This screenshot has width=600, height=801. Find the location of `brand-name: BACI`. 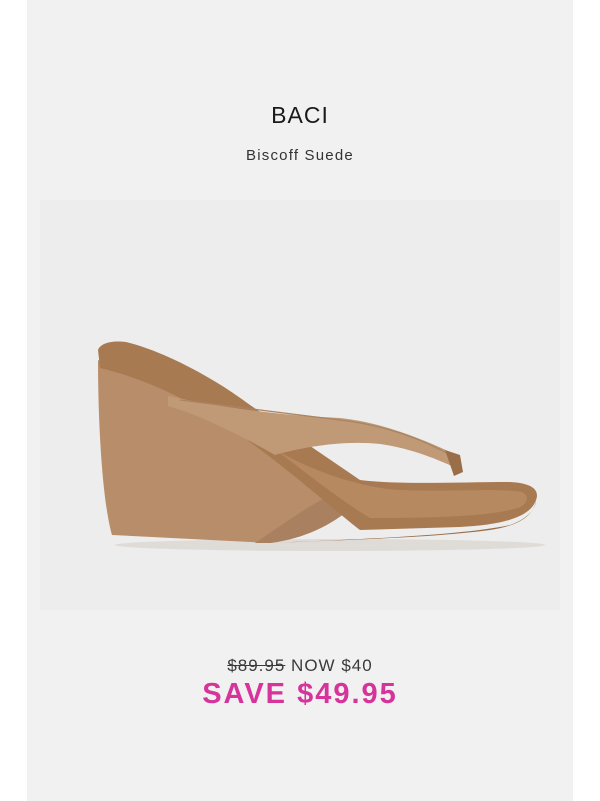

brand-name: BACI is located at coordinates (300, 115).